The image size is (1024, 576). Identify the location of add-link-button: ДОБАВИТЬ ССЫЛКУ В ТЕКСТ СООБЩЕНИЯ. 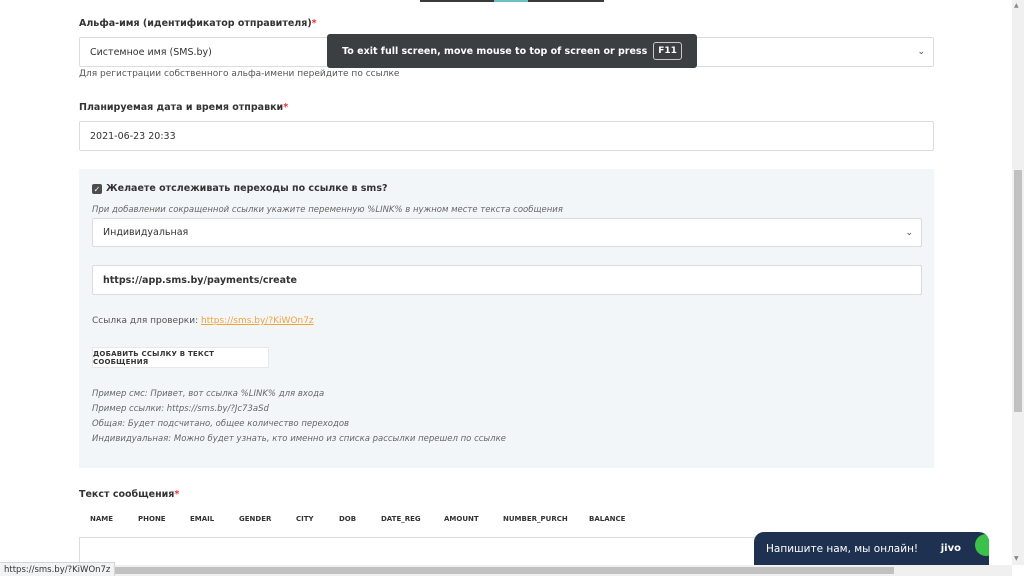
(180, 357).